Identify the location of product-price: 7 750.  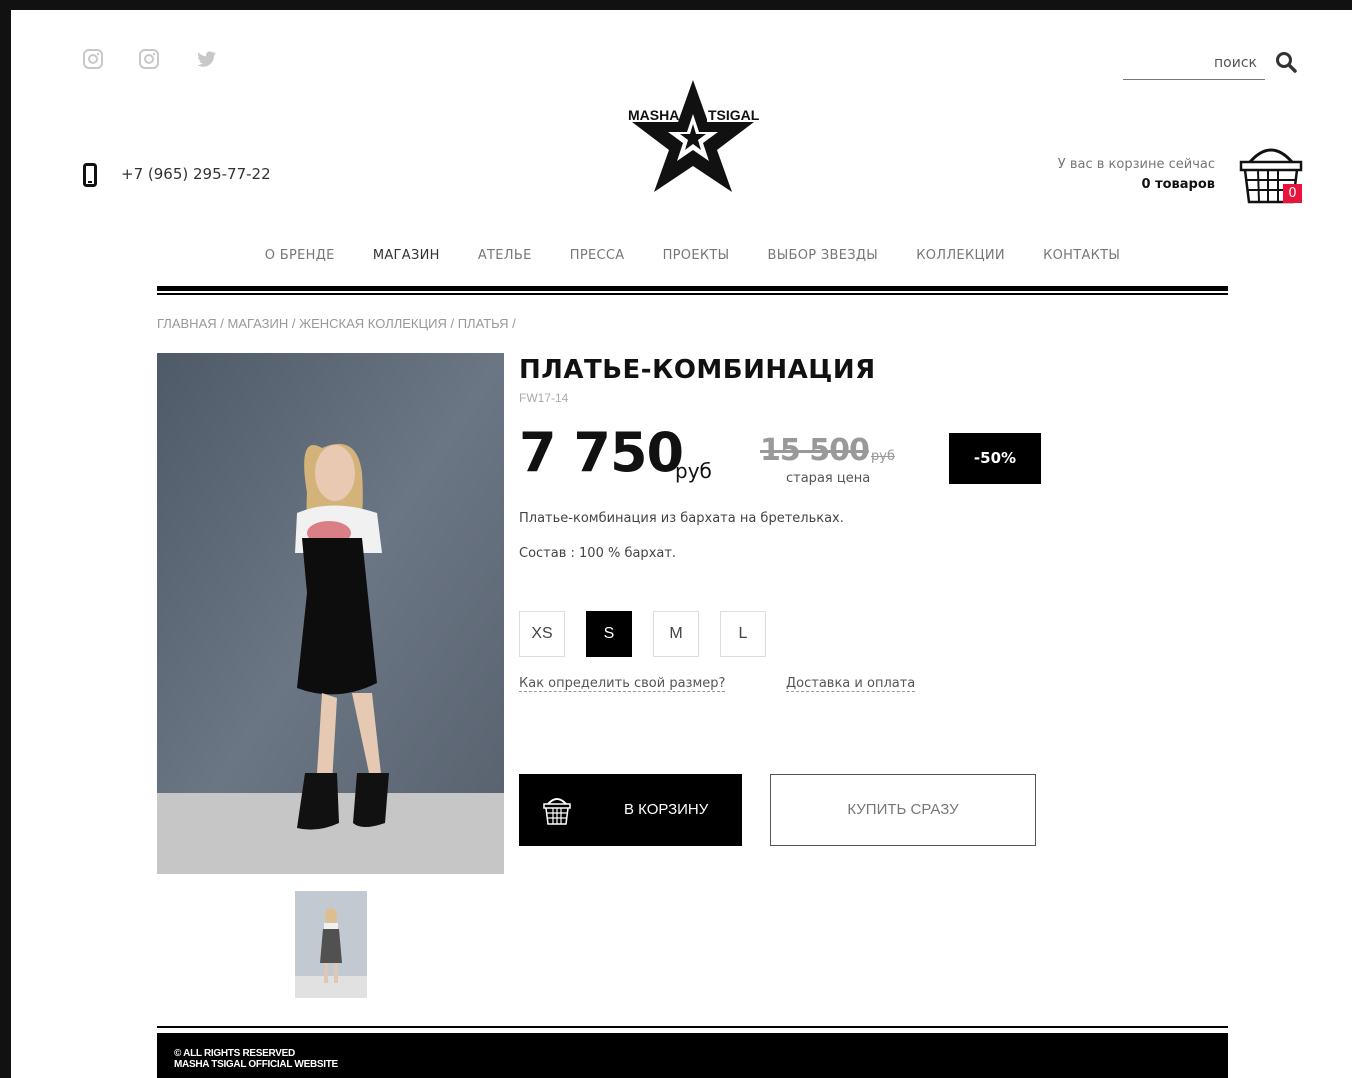
(601, 452).